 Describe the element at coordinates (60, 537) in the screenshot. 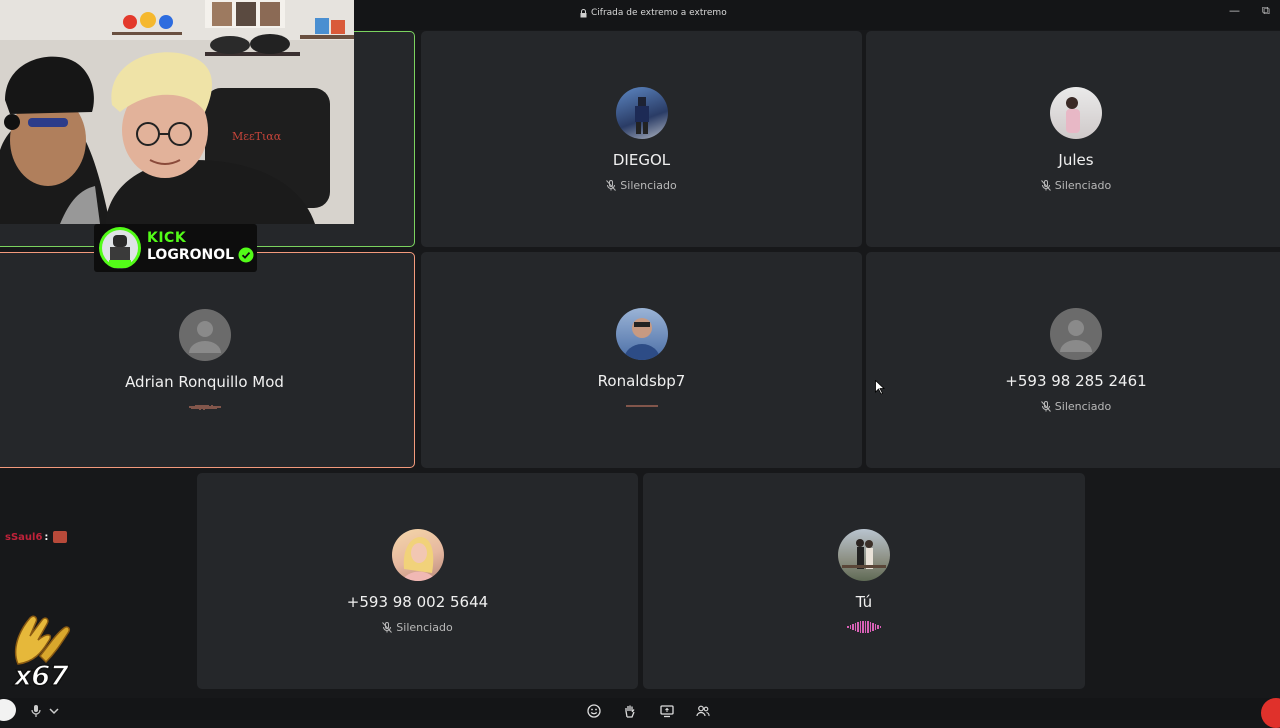

I see `chat-emote-icon` at that location.